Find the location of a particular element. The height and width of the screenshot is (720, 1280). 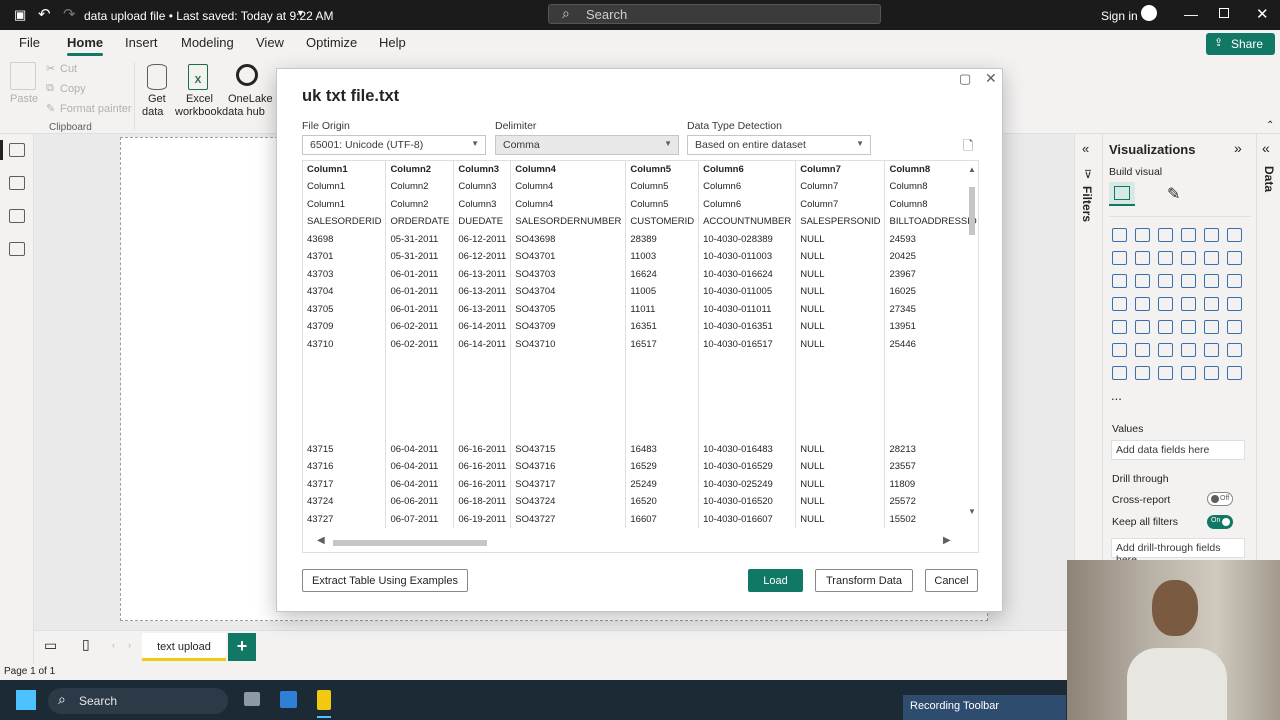

recording-toolbar: Recording Toolbar is located at coordinates (984, 707).